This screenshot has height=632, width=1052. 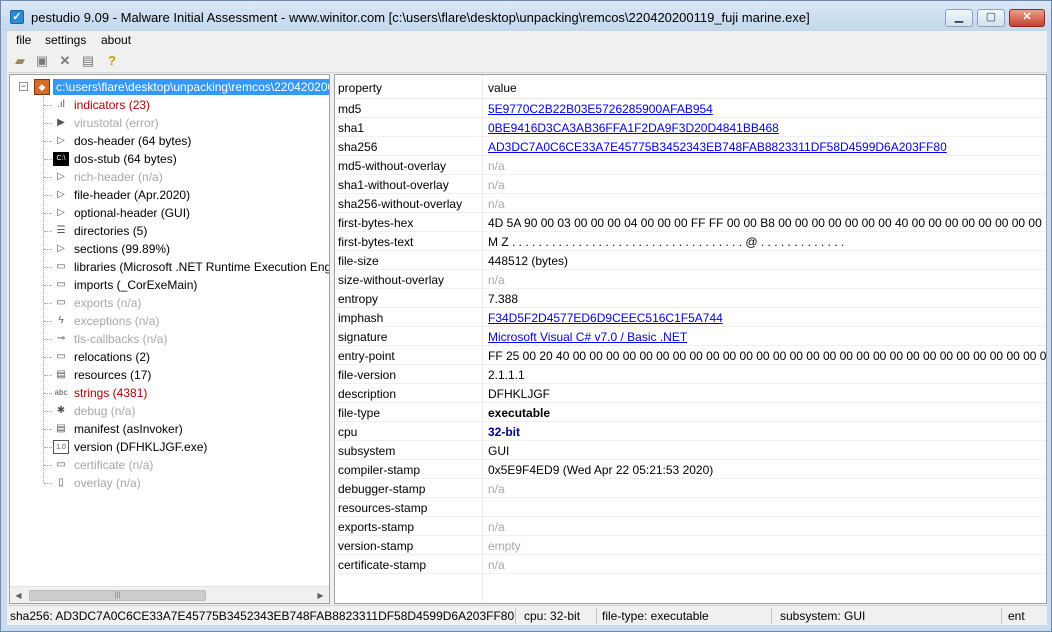 What do you see at coordinates (503, 299) in the screenshot?
I see `value-cell: 7.388` at bounding box center [503, 299].